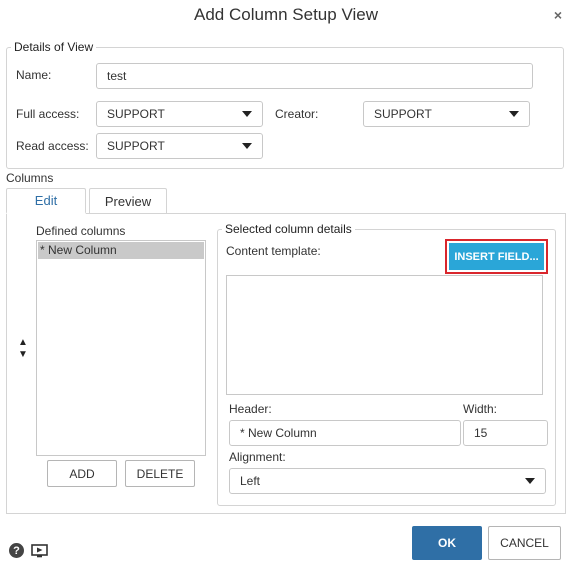  What do you see at coordinates (121, 250) in the screenshot?
I see `list-item: * New Column` at bounding box center [121, 250].